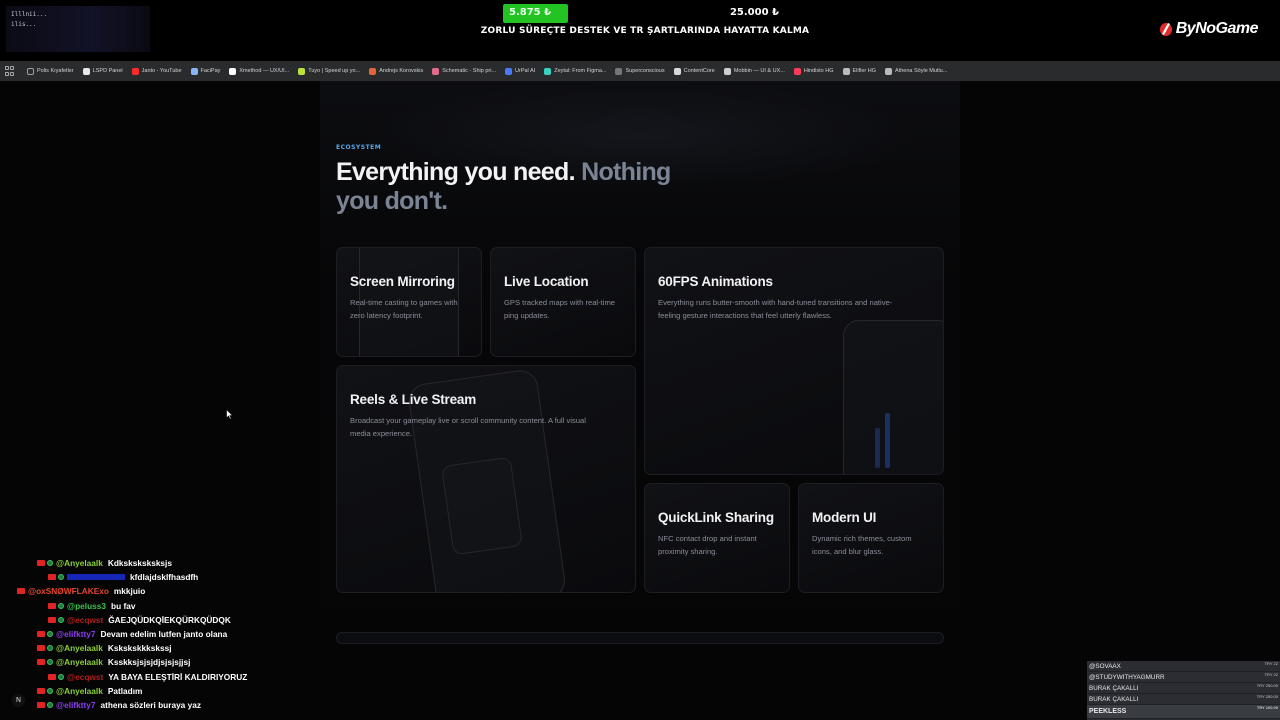  Describe the element at coordinates (68, 591) in the screenshot. I see `chat-username: @oxSNØWFLAKExo` at that location.